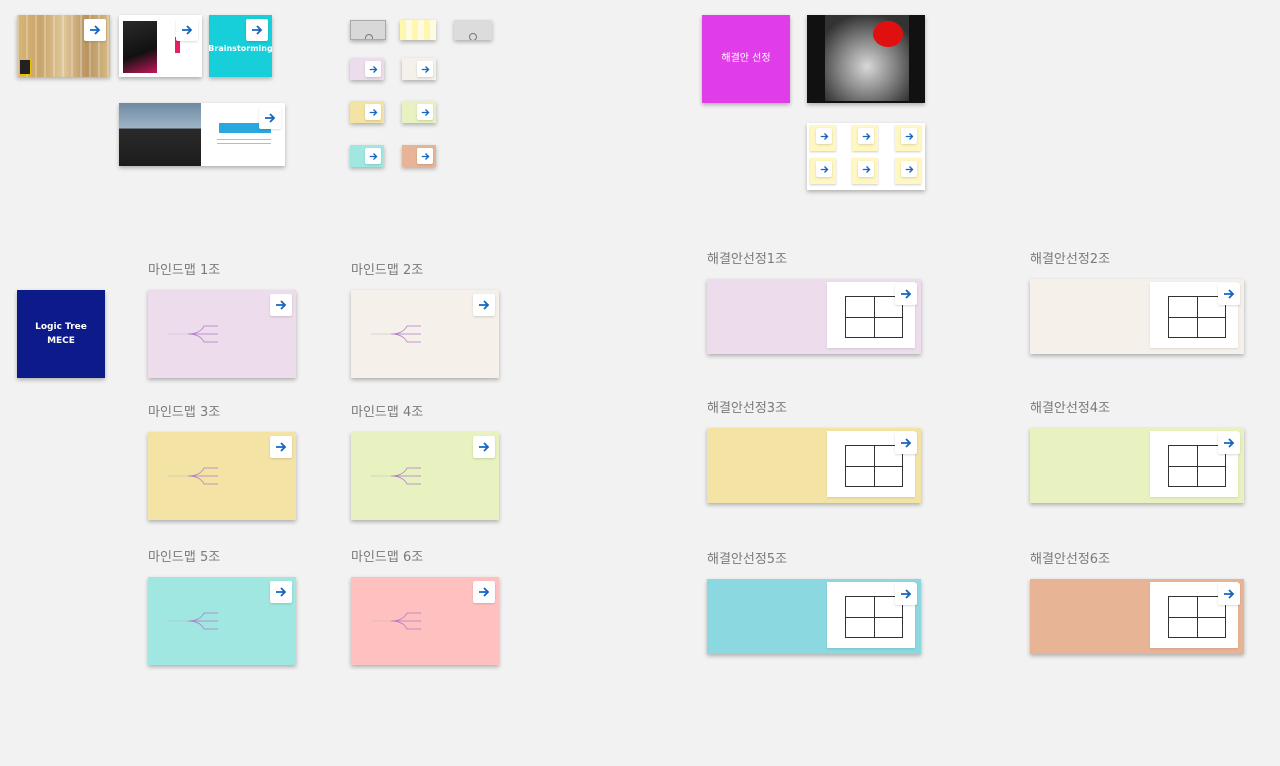 This screenshot has height=766, width=1280. What do you see at coordinates (202, 134) in the screenshot?
I see `office-photo-card` at bounding box center [202, 134].